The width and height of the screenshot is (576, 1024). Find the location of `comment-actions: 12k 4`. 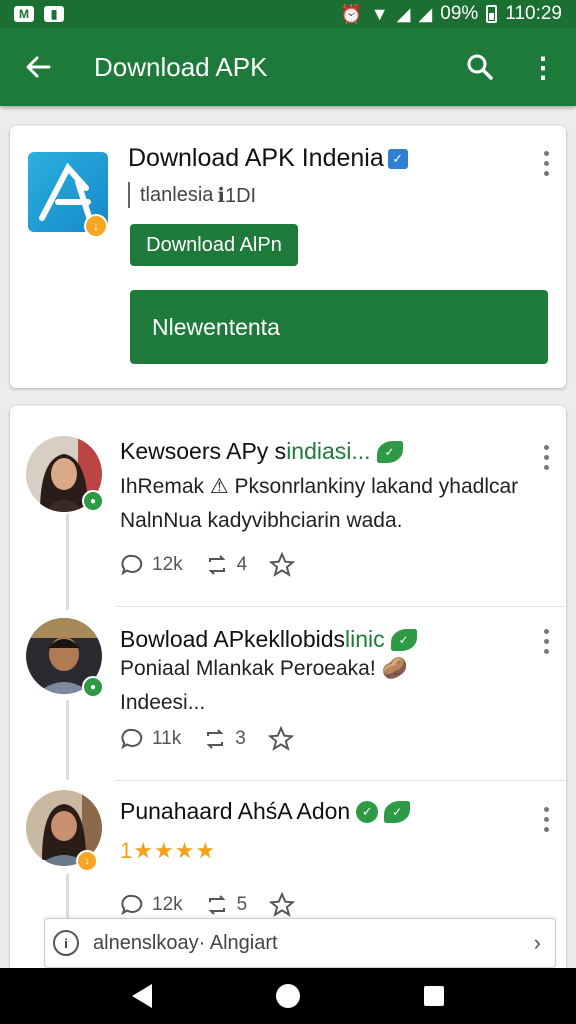

comment-actions: 12k 4 is located at coordinates (218, 565).